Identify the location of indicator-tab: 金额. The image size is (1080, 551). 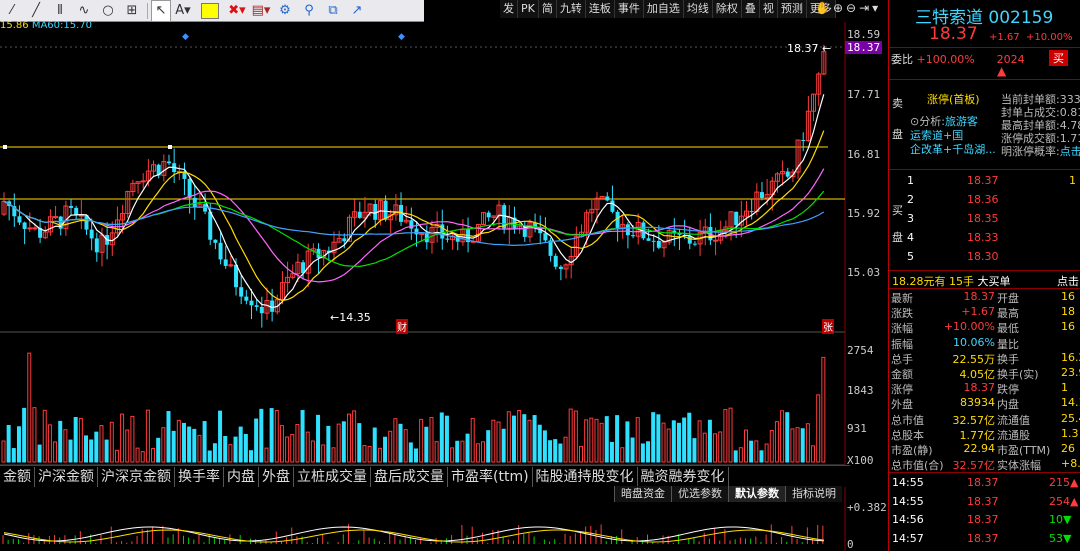
(17, 476).